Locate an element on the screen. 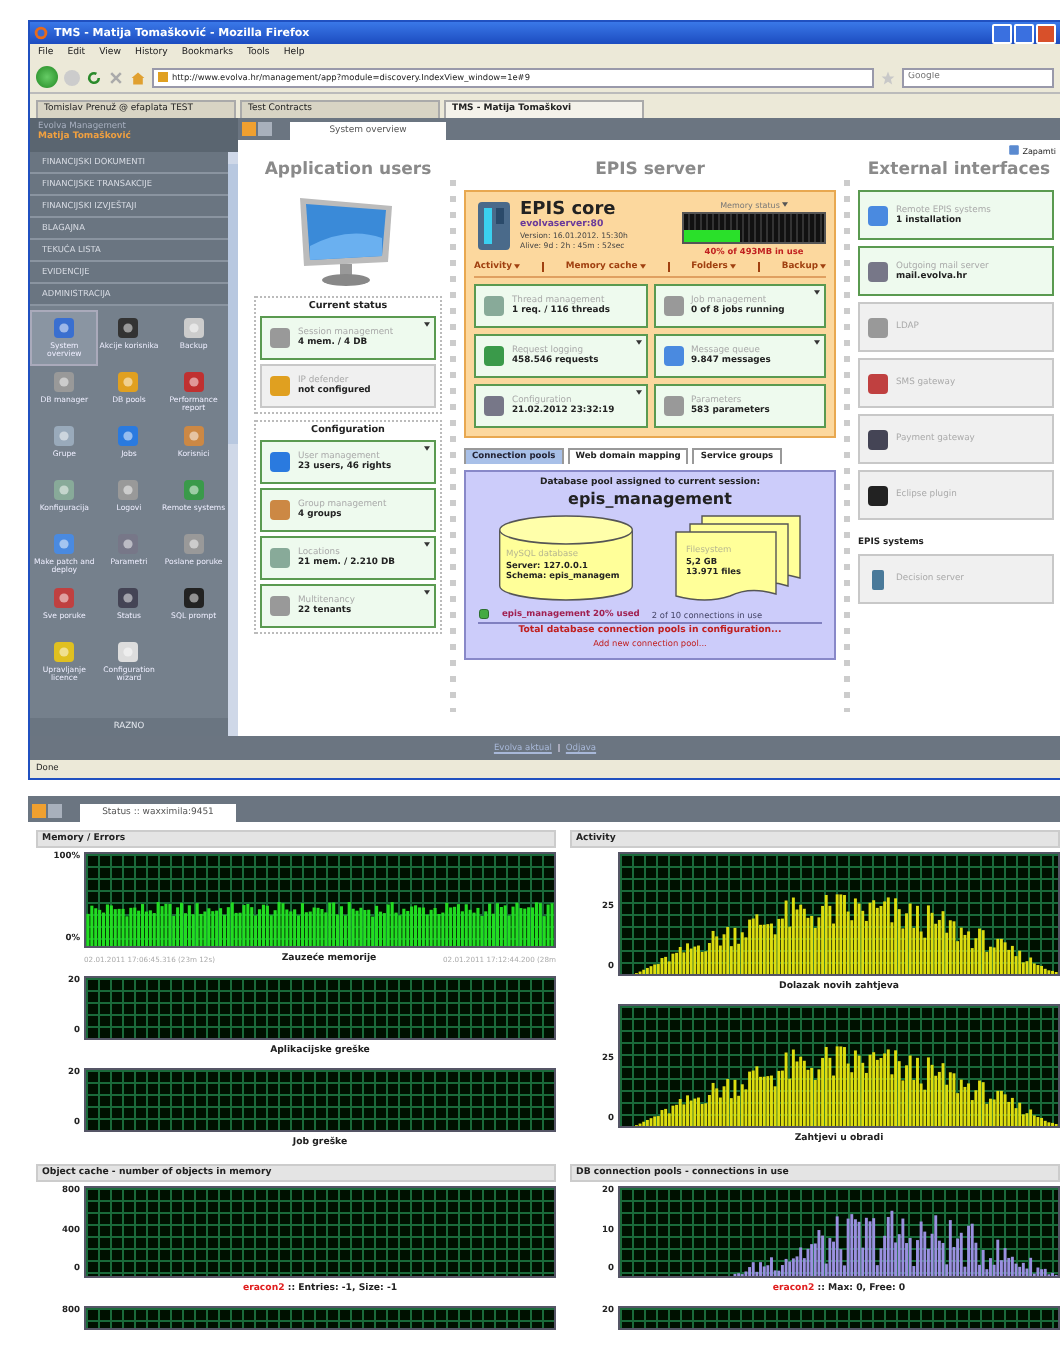 Image resolution: width=1060 pixels, height=1348 pixels. back-button is located at coordinates (47, 77).